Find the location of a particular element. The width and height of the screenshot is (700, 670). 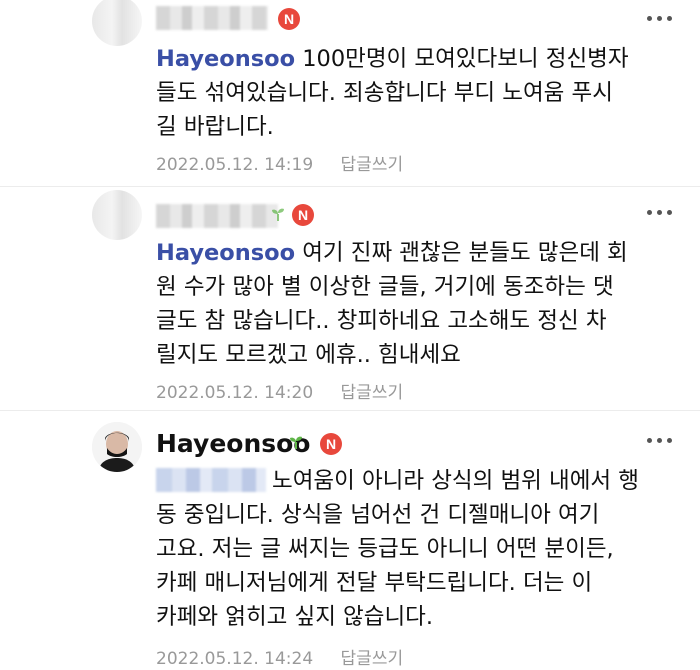

profile-photo is located at coordinates (117, 447).